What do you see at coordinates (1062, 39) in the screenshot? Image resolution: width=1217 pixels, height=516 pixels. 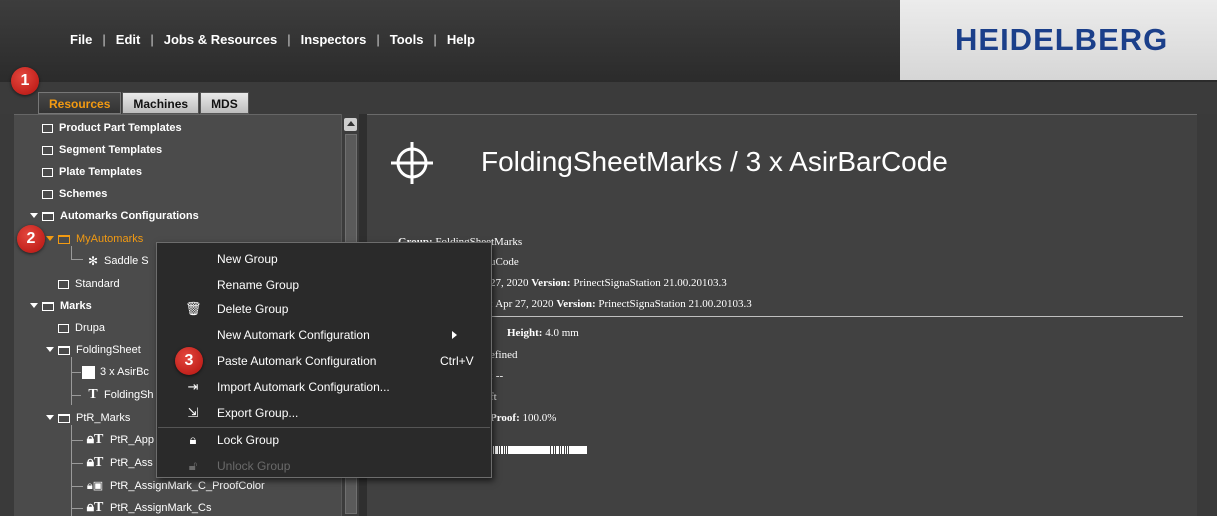 I see `heidelberg-logo: HEIDELBERG` at bounding box center [1062, 39].